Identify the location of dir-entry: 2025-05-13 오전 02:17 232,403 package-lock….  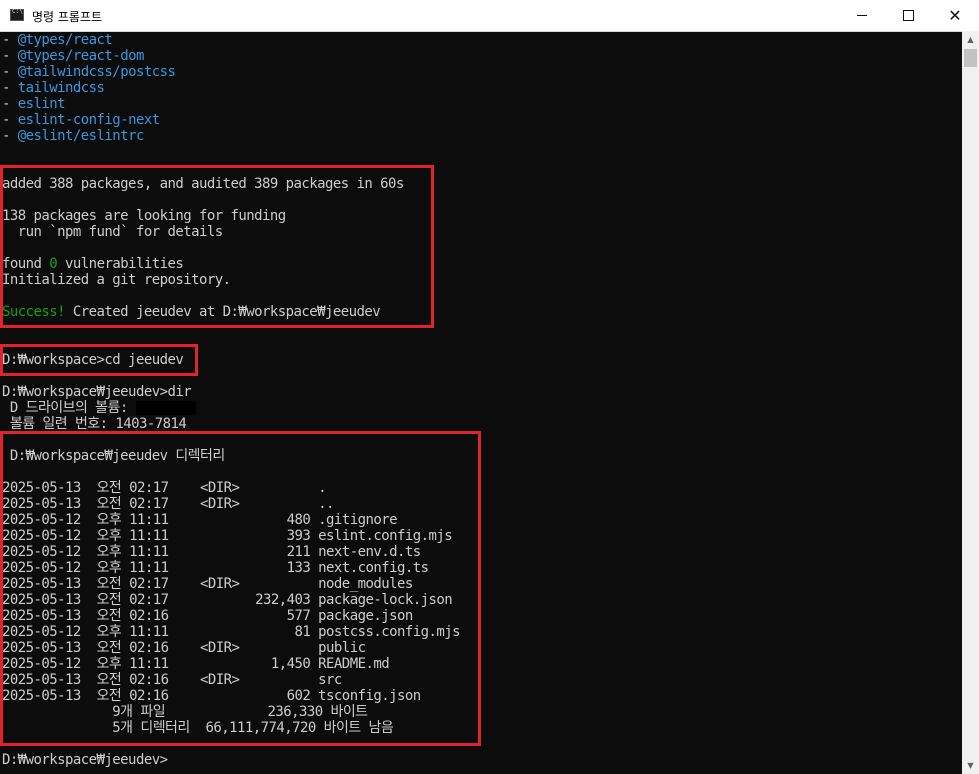
(227, 600).